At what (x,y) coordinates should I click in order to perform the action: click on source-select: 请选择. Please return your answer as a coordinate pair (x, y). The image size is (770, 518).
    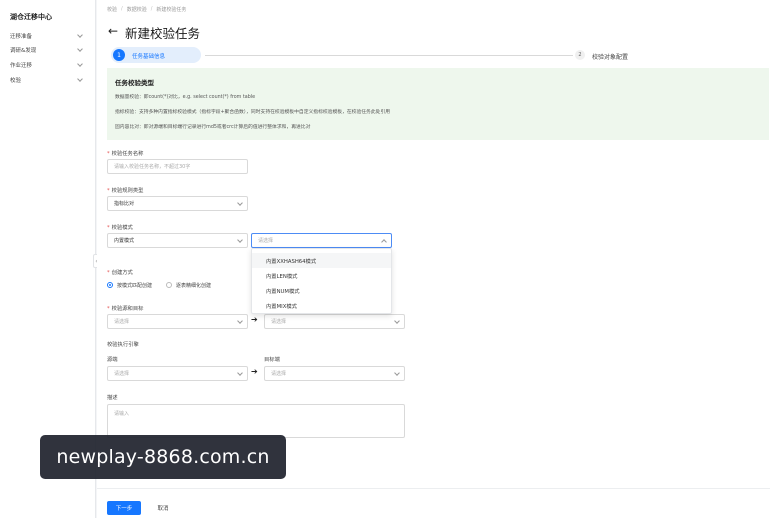
    Looking at the image, I should click on (177, 321).